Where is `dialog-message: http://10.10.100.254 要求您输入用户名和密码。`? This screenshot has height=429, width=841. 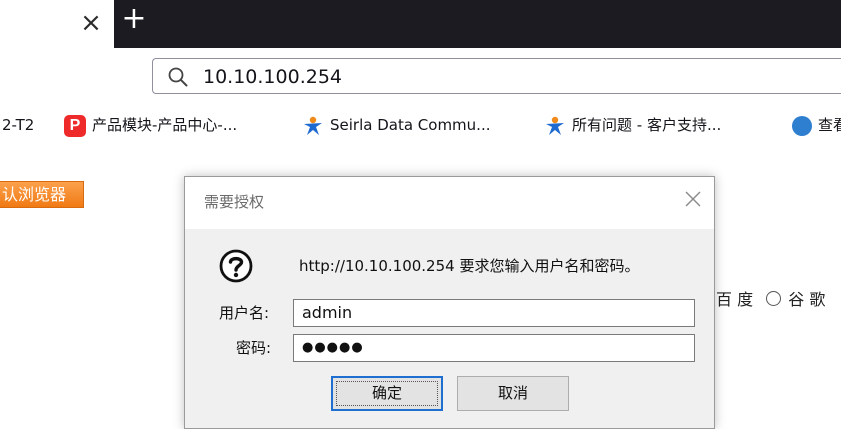 dialog-message: http://10.10.100.254 要求您输入用户名和密码。 is located at coordinates (469, 266).